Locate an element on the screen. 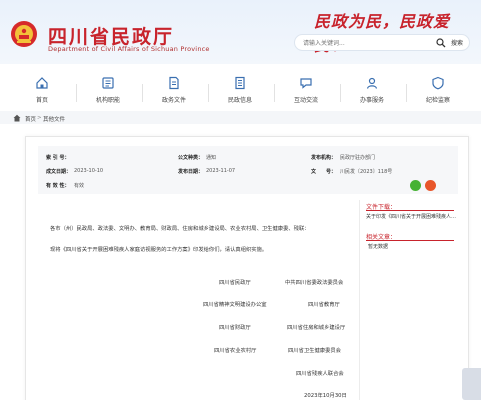 Image resolution: width=481 pixels, height=400 pixels. nav-item-service: 办事服务 is located at coordinates (372, 92).